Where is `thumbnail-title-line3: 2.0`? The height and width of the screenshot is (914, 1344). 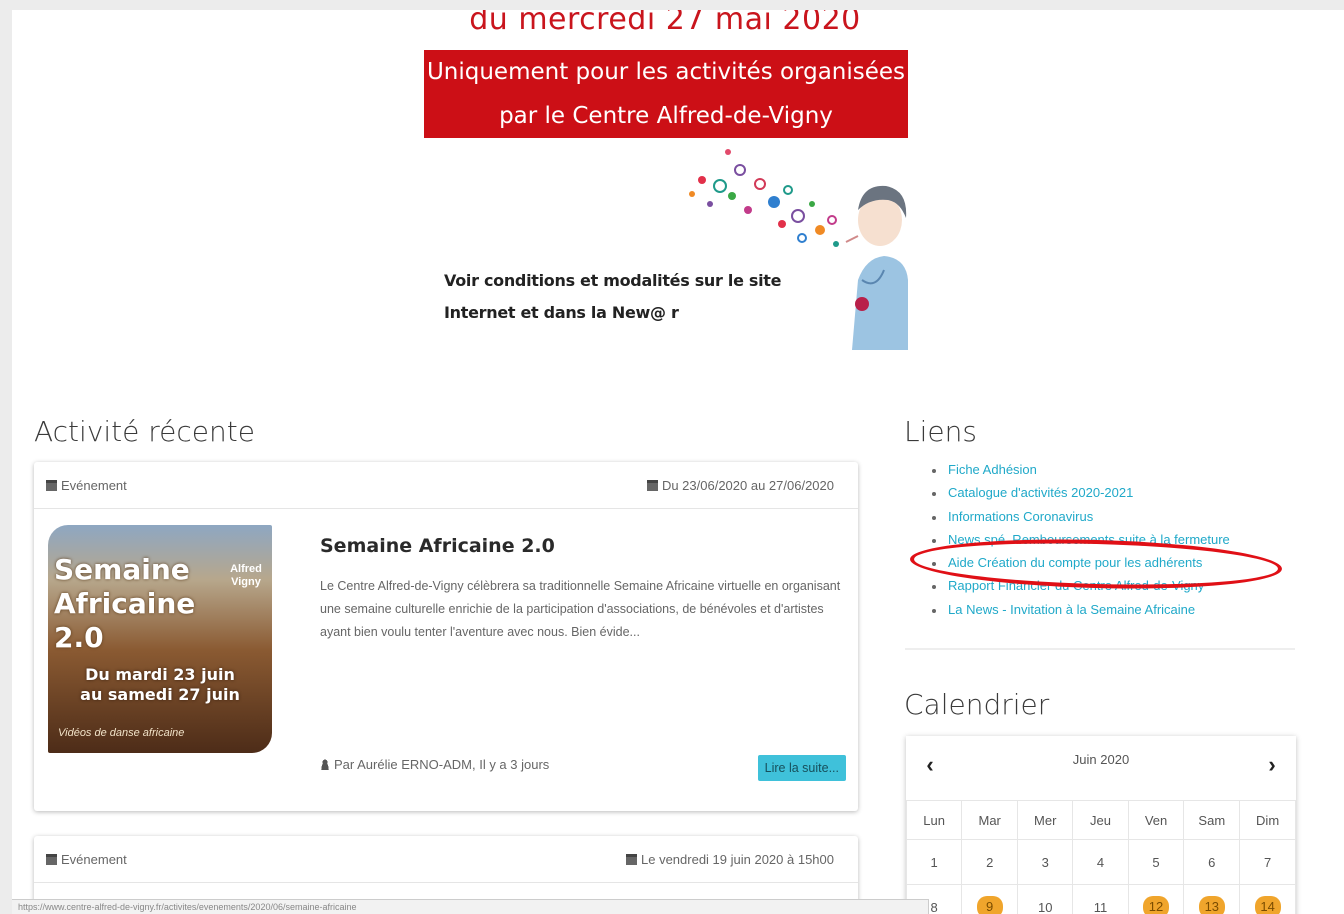 thumbnail-title-line3: 2.0 is located at coordinates (79, 637).